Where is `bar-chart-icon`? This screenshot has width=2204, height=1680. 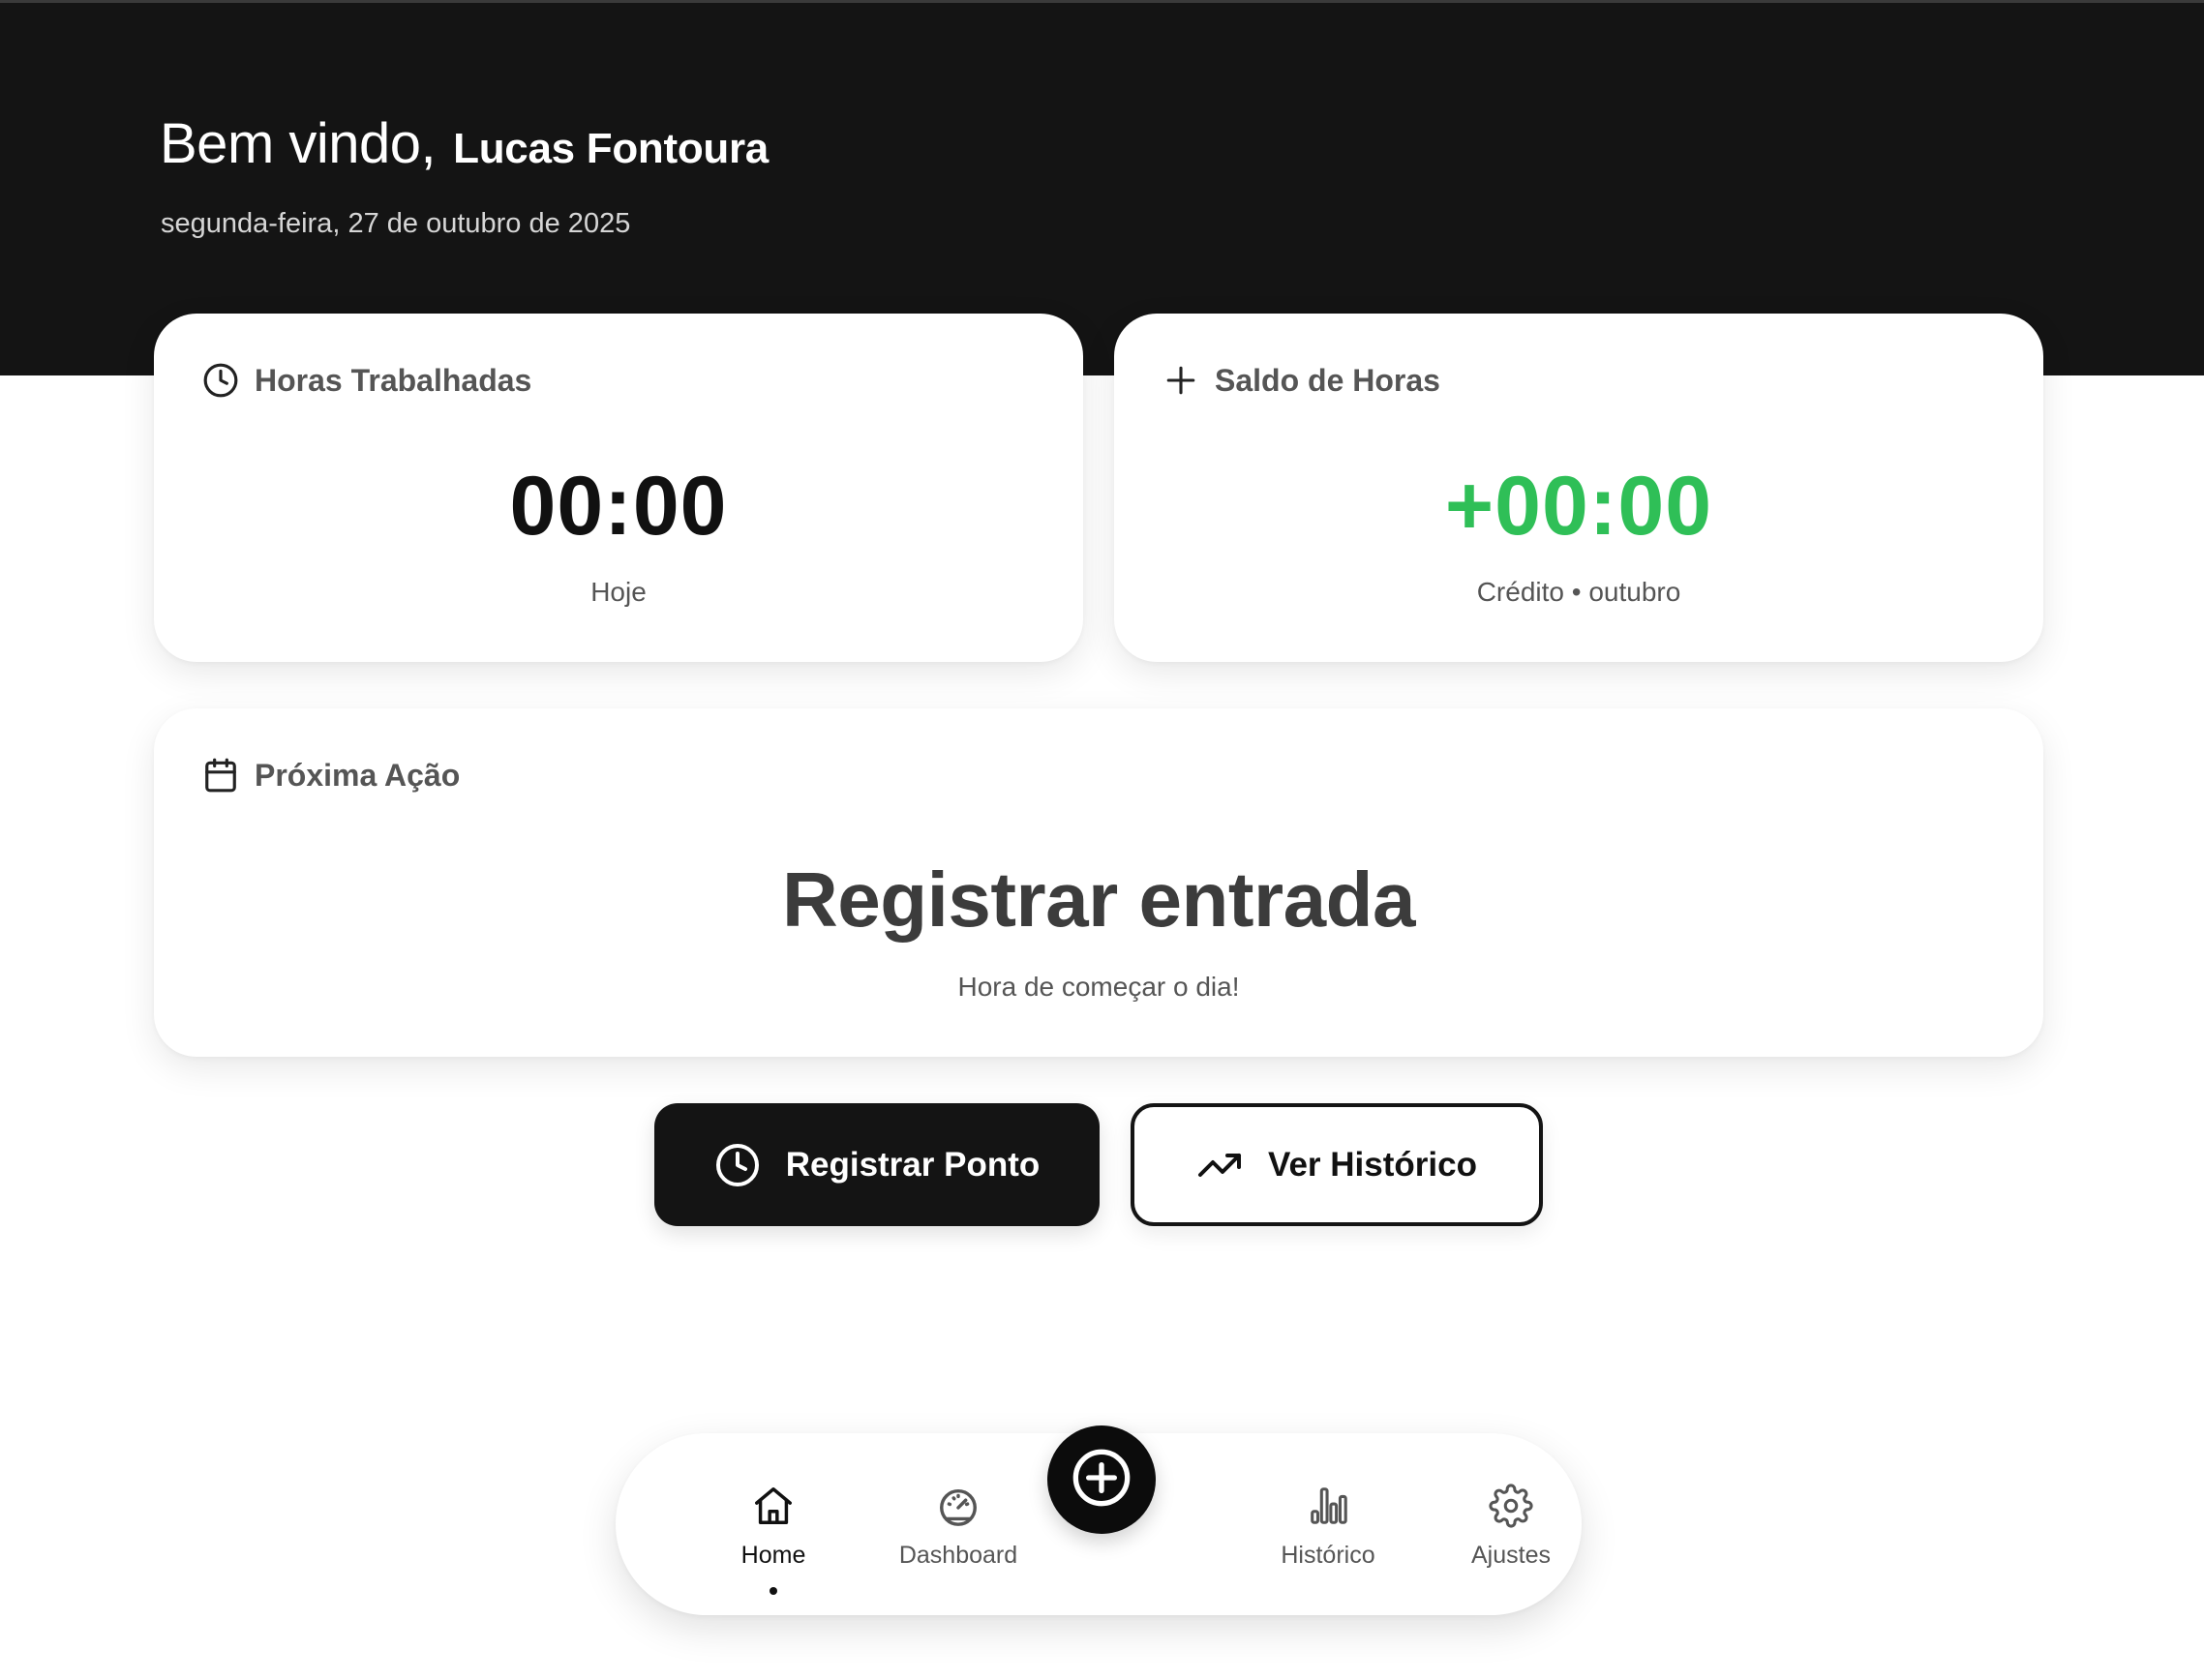
bar-chart-icon is located at coordinates (1328, 1506).